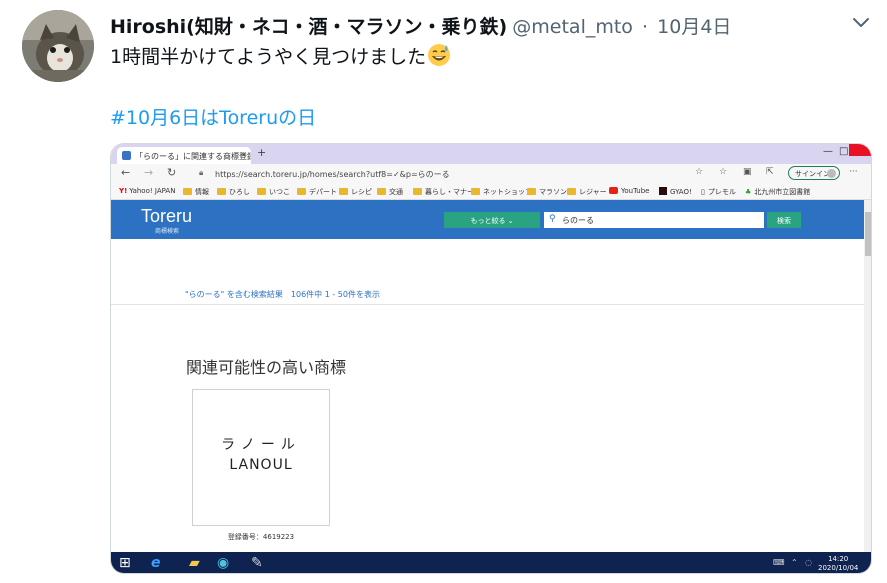  I want to click on bookmark-item: ひろし, so click(233, 192).